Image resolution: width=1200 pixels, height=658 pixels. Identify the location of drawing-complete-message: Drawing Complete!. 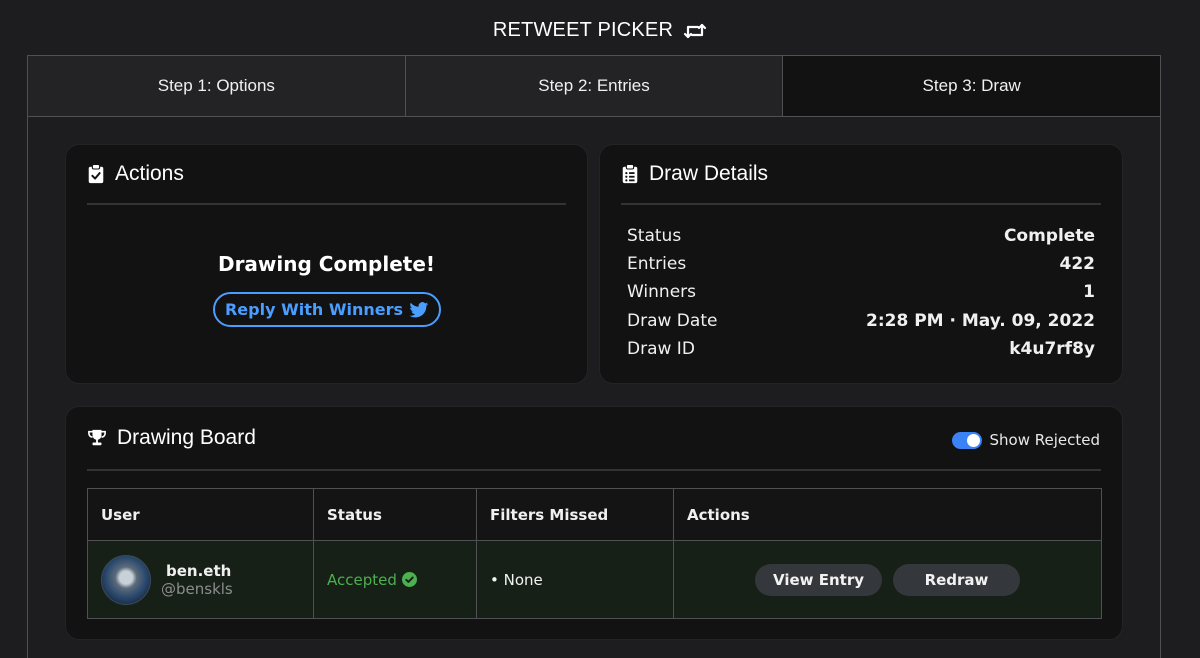
(326, 264).